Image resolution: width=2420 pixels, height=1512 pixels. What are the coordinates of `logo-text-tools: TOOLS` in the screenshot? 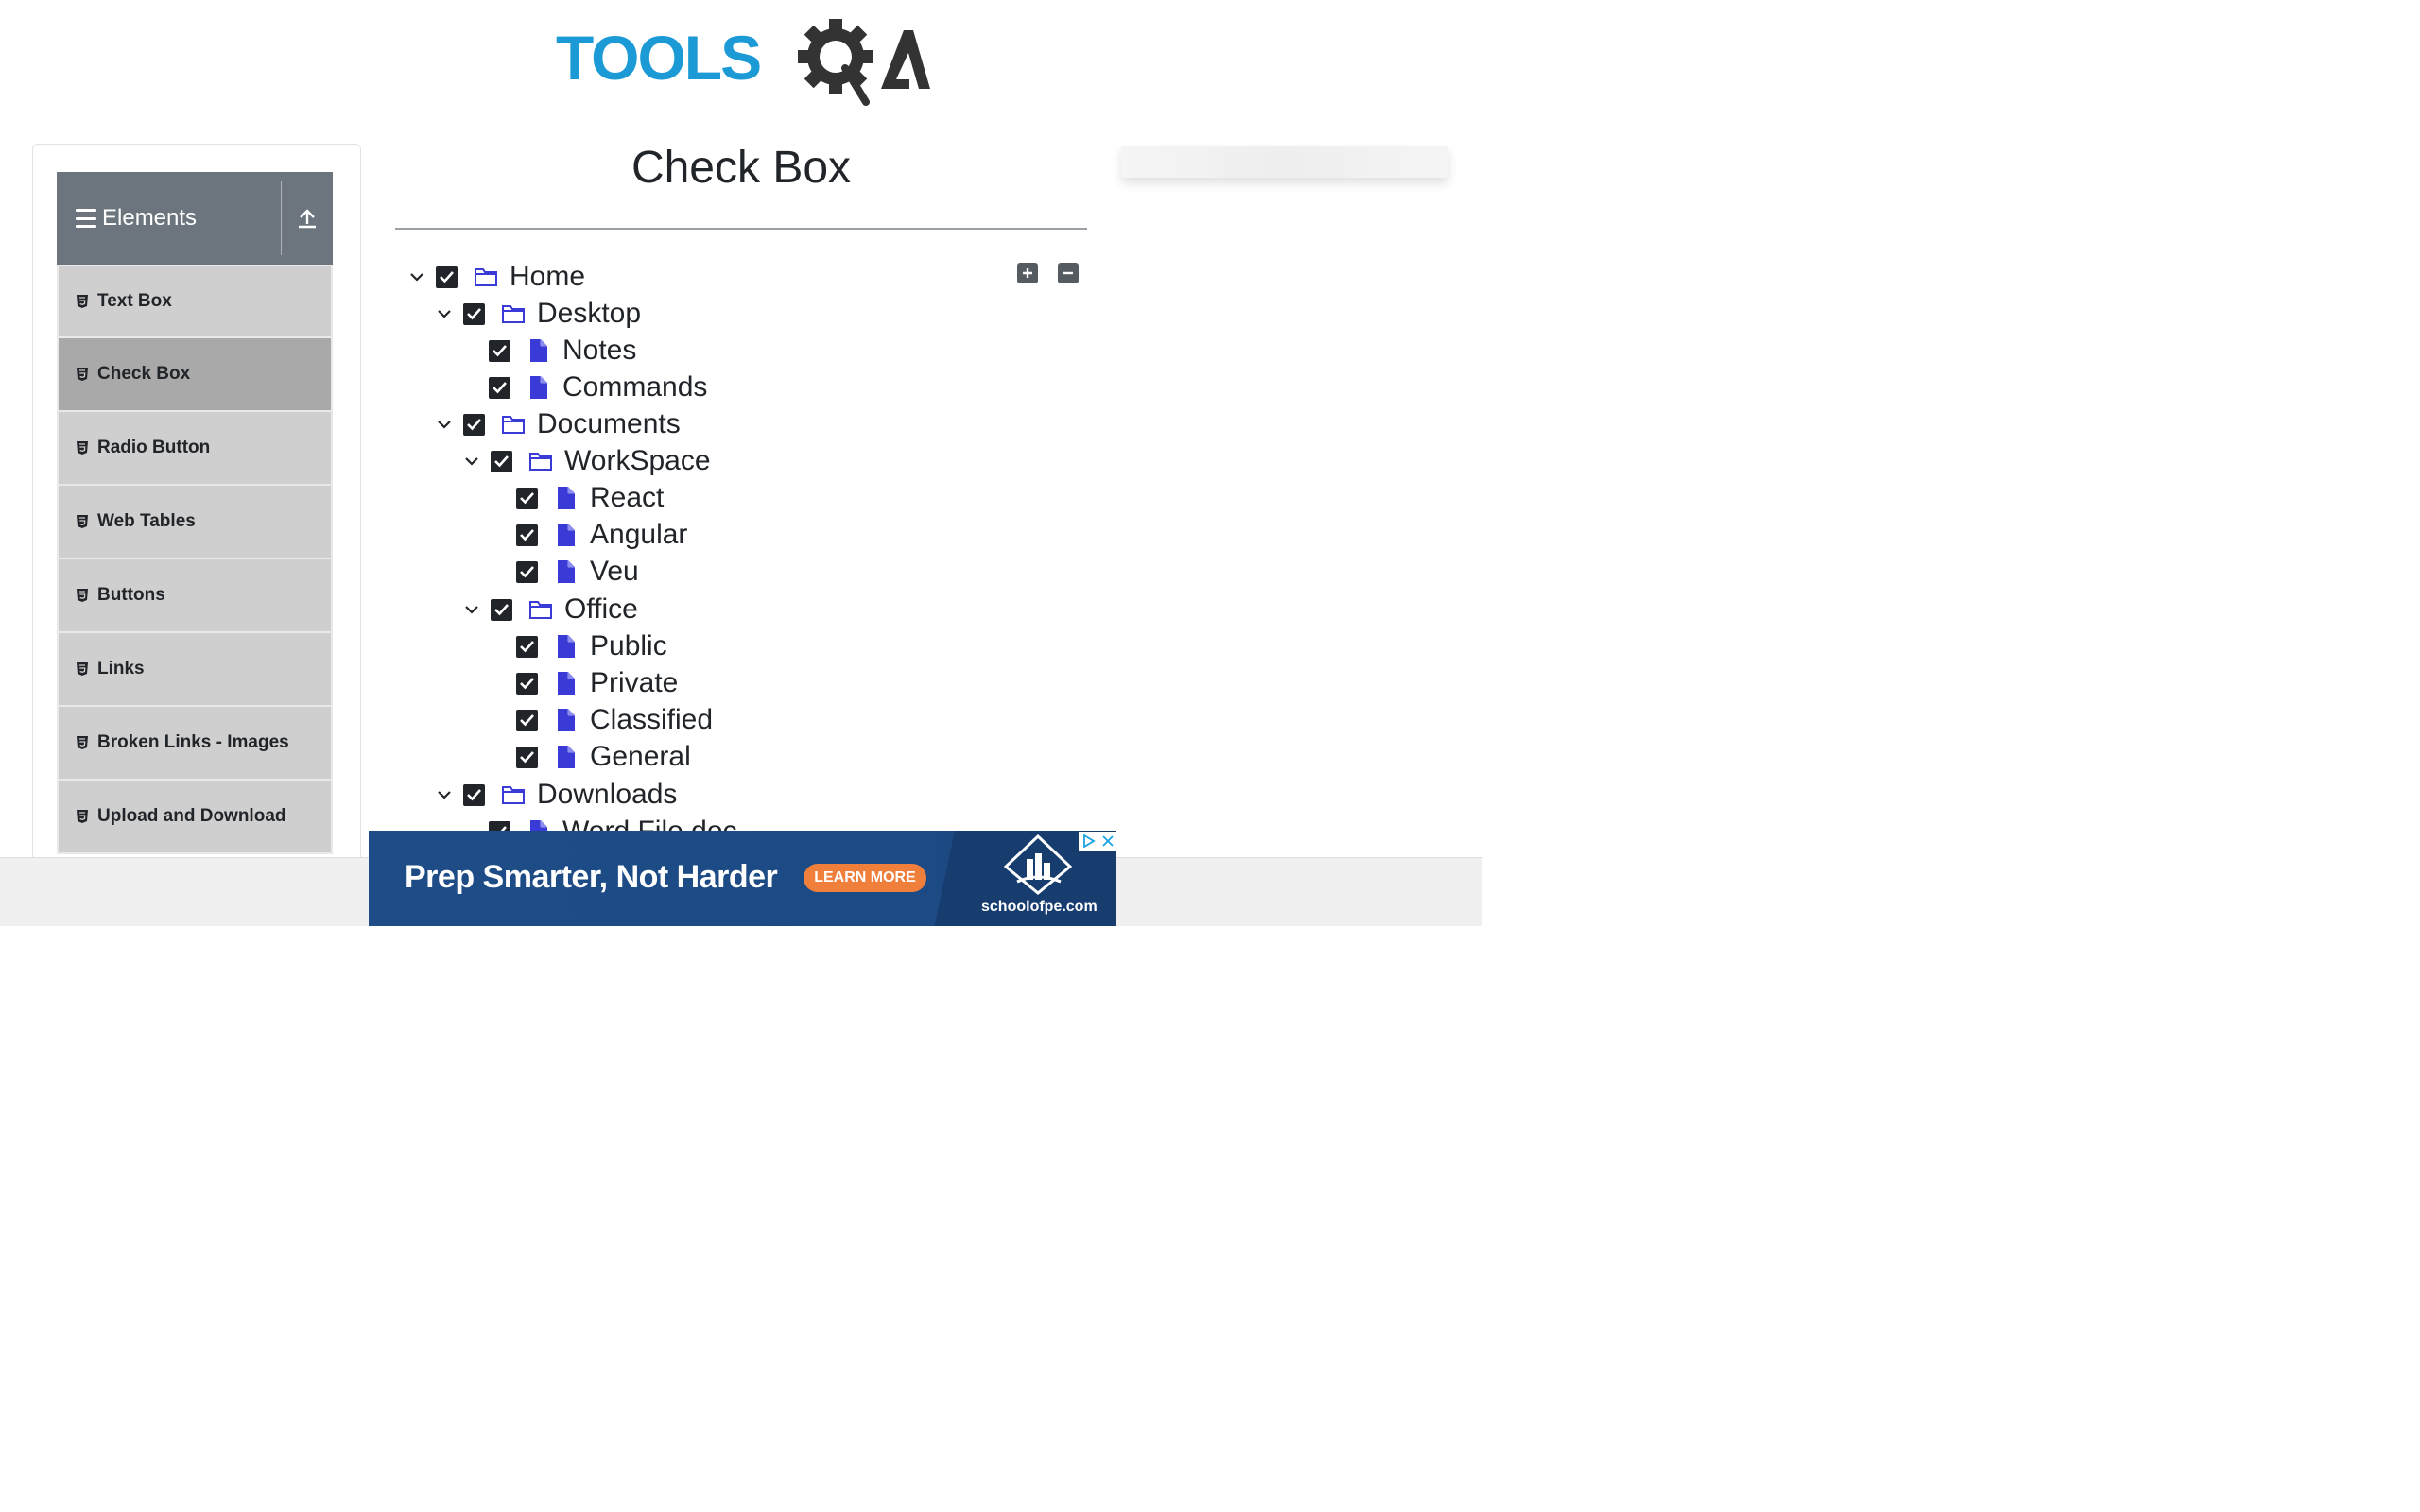 It's located at (658, 58).